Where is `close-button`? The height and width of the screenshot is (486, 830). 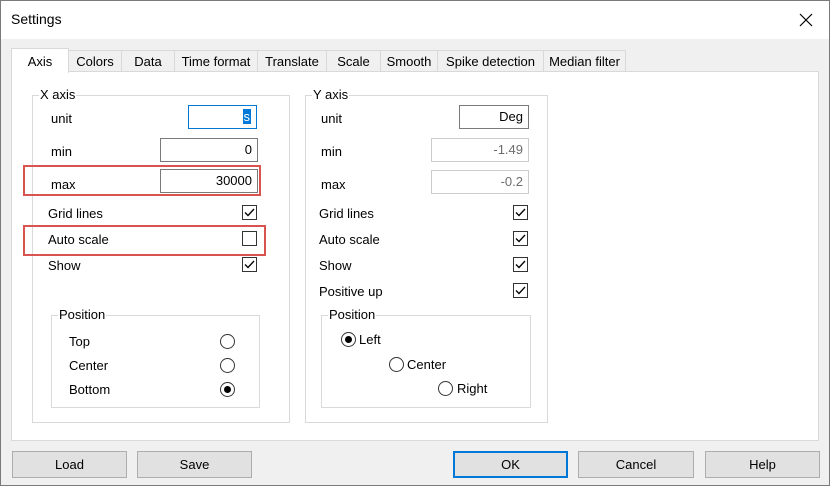 close-button is located at coordinates (806, 20).